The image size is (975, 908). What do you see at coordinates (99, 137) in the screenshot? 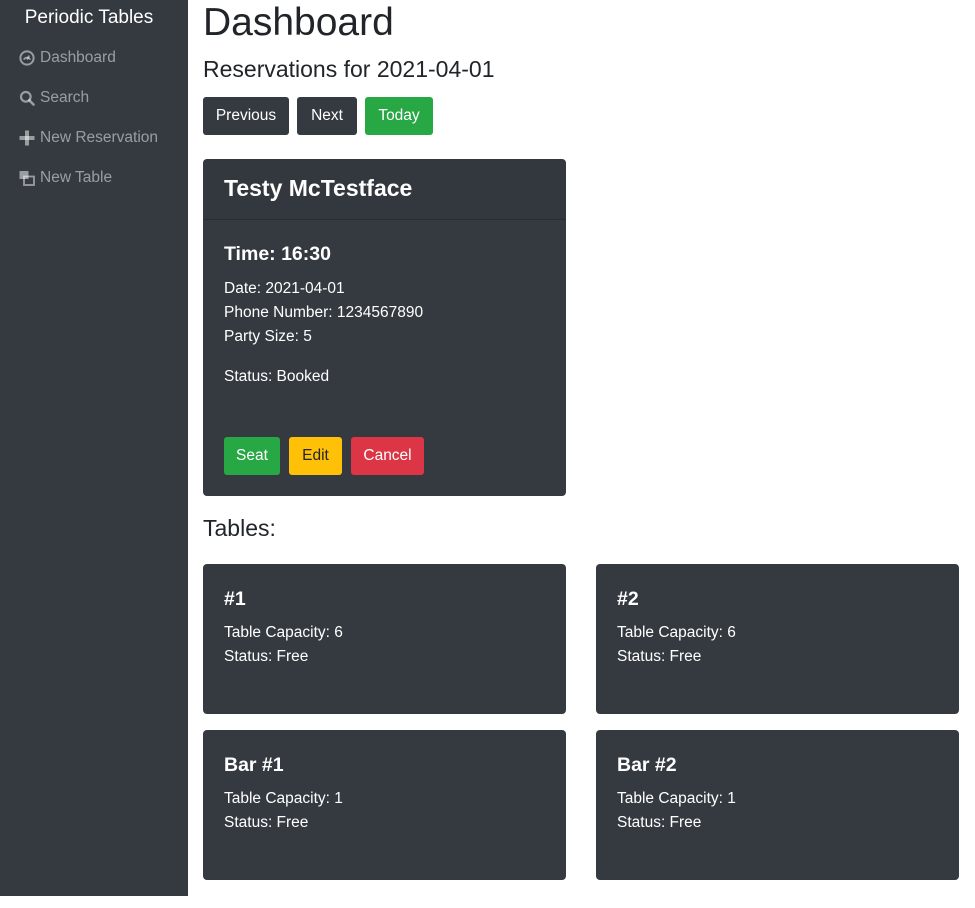
I see `sidebar-item-label: New Reservation` at bounding box center [99, 137].